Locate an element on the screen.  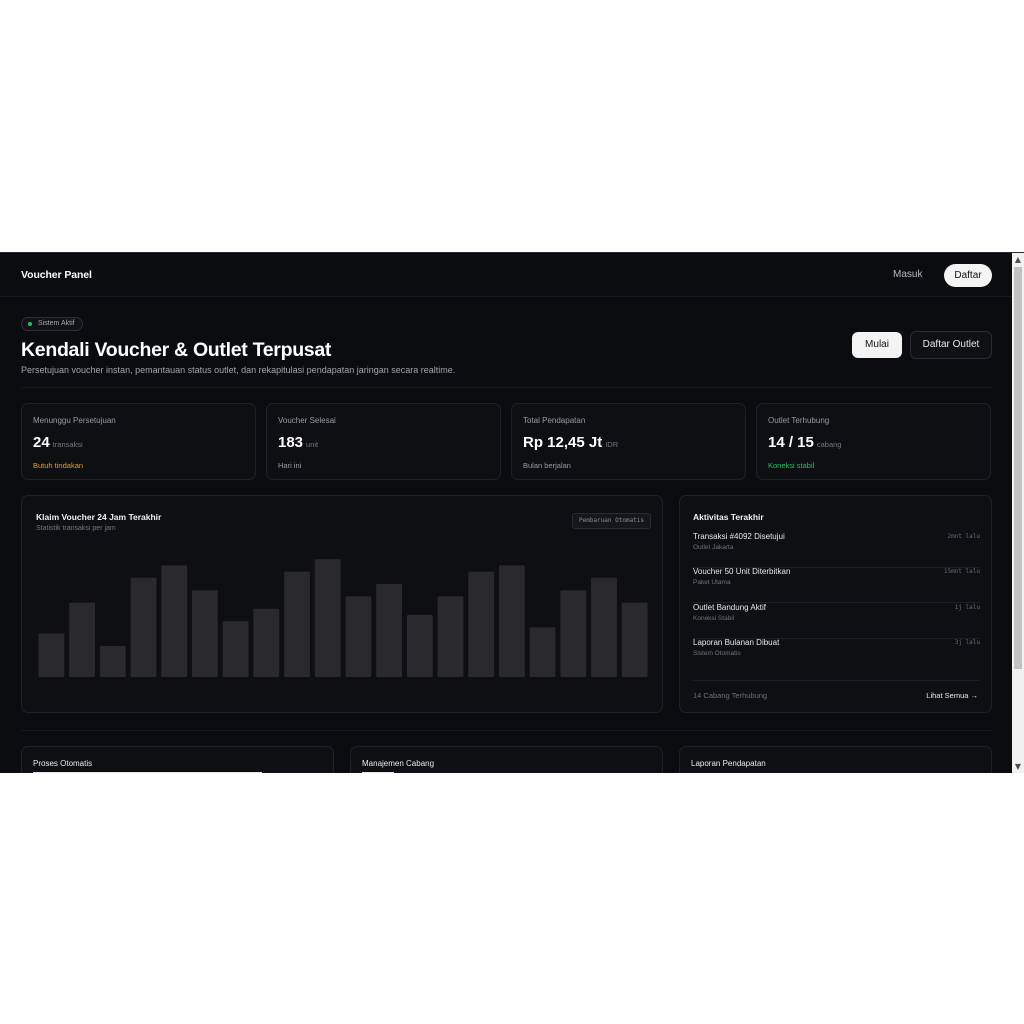
register-button: Daftar is located at coordinates (968, 275).